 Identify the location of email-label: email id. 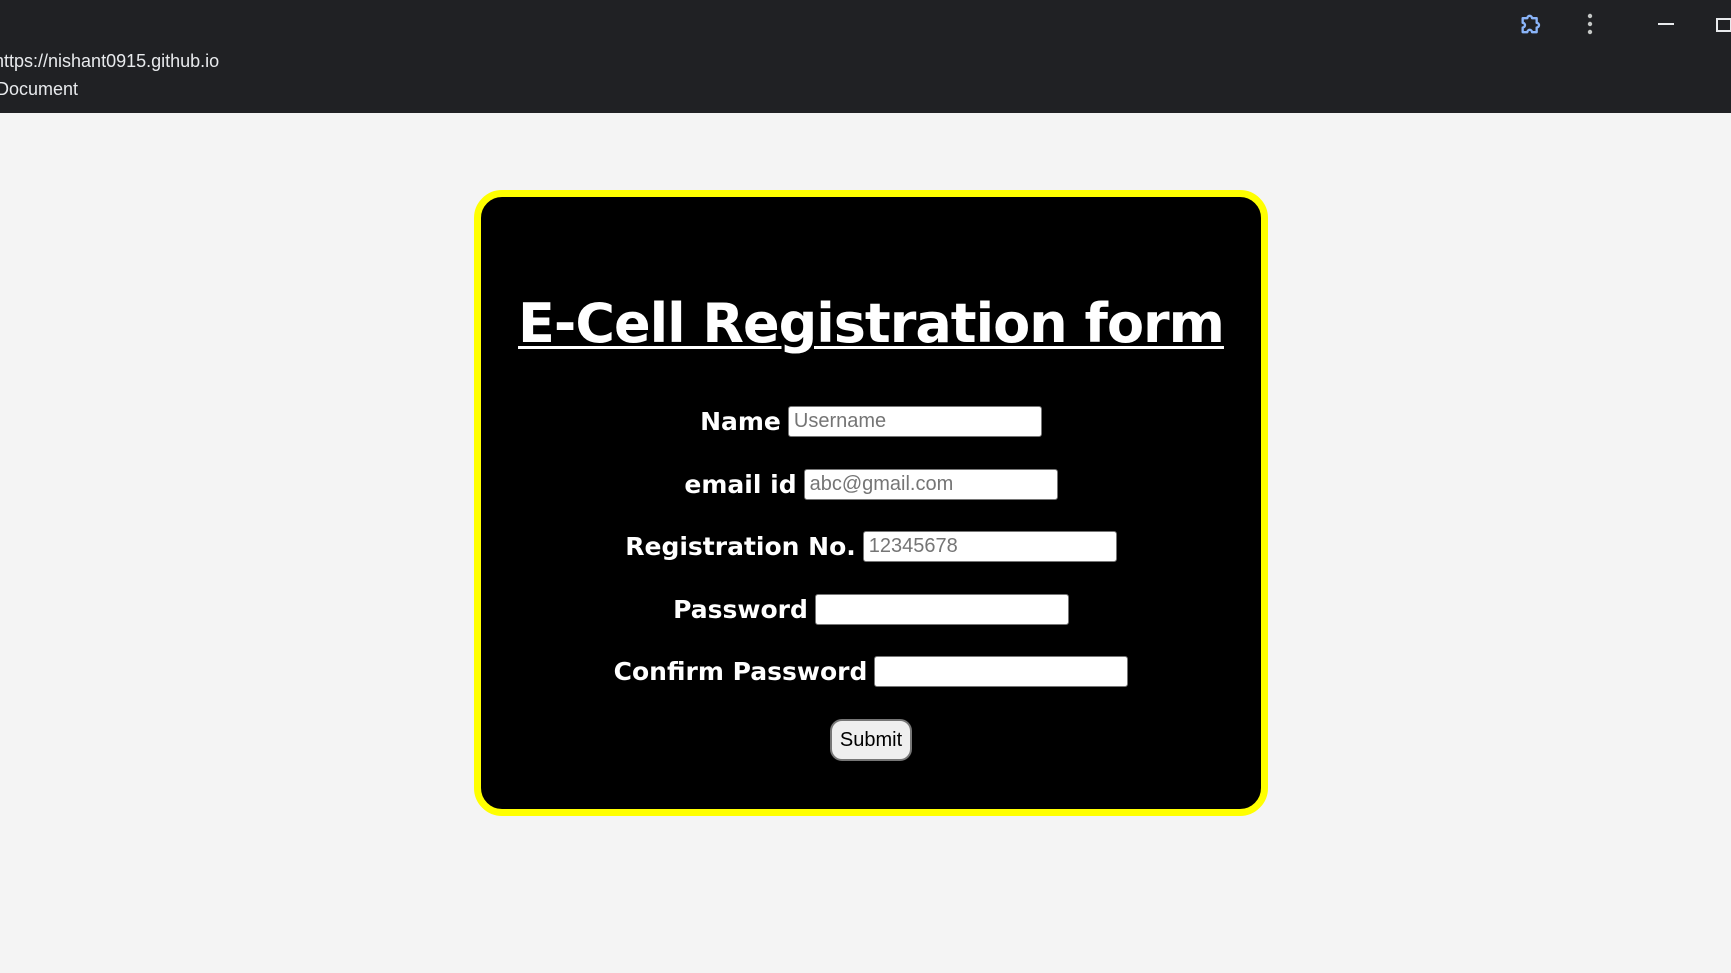
(740, 484).